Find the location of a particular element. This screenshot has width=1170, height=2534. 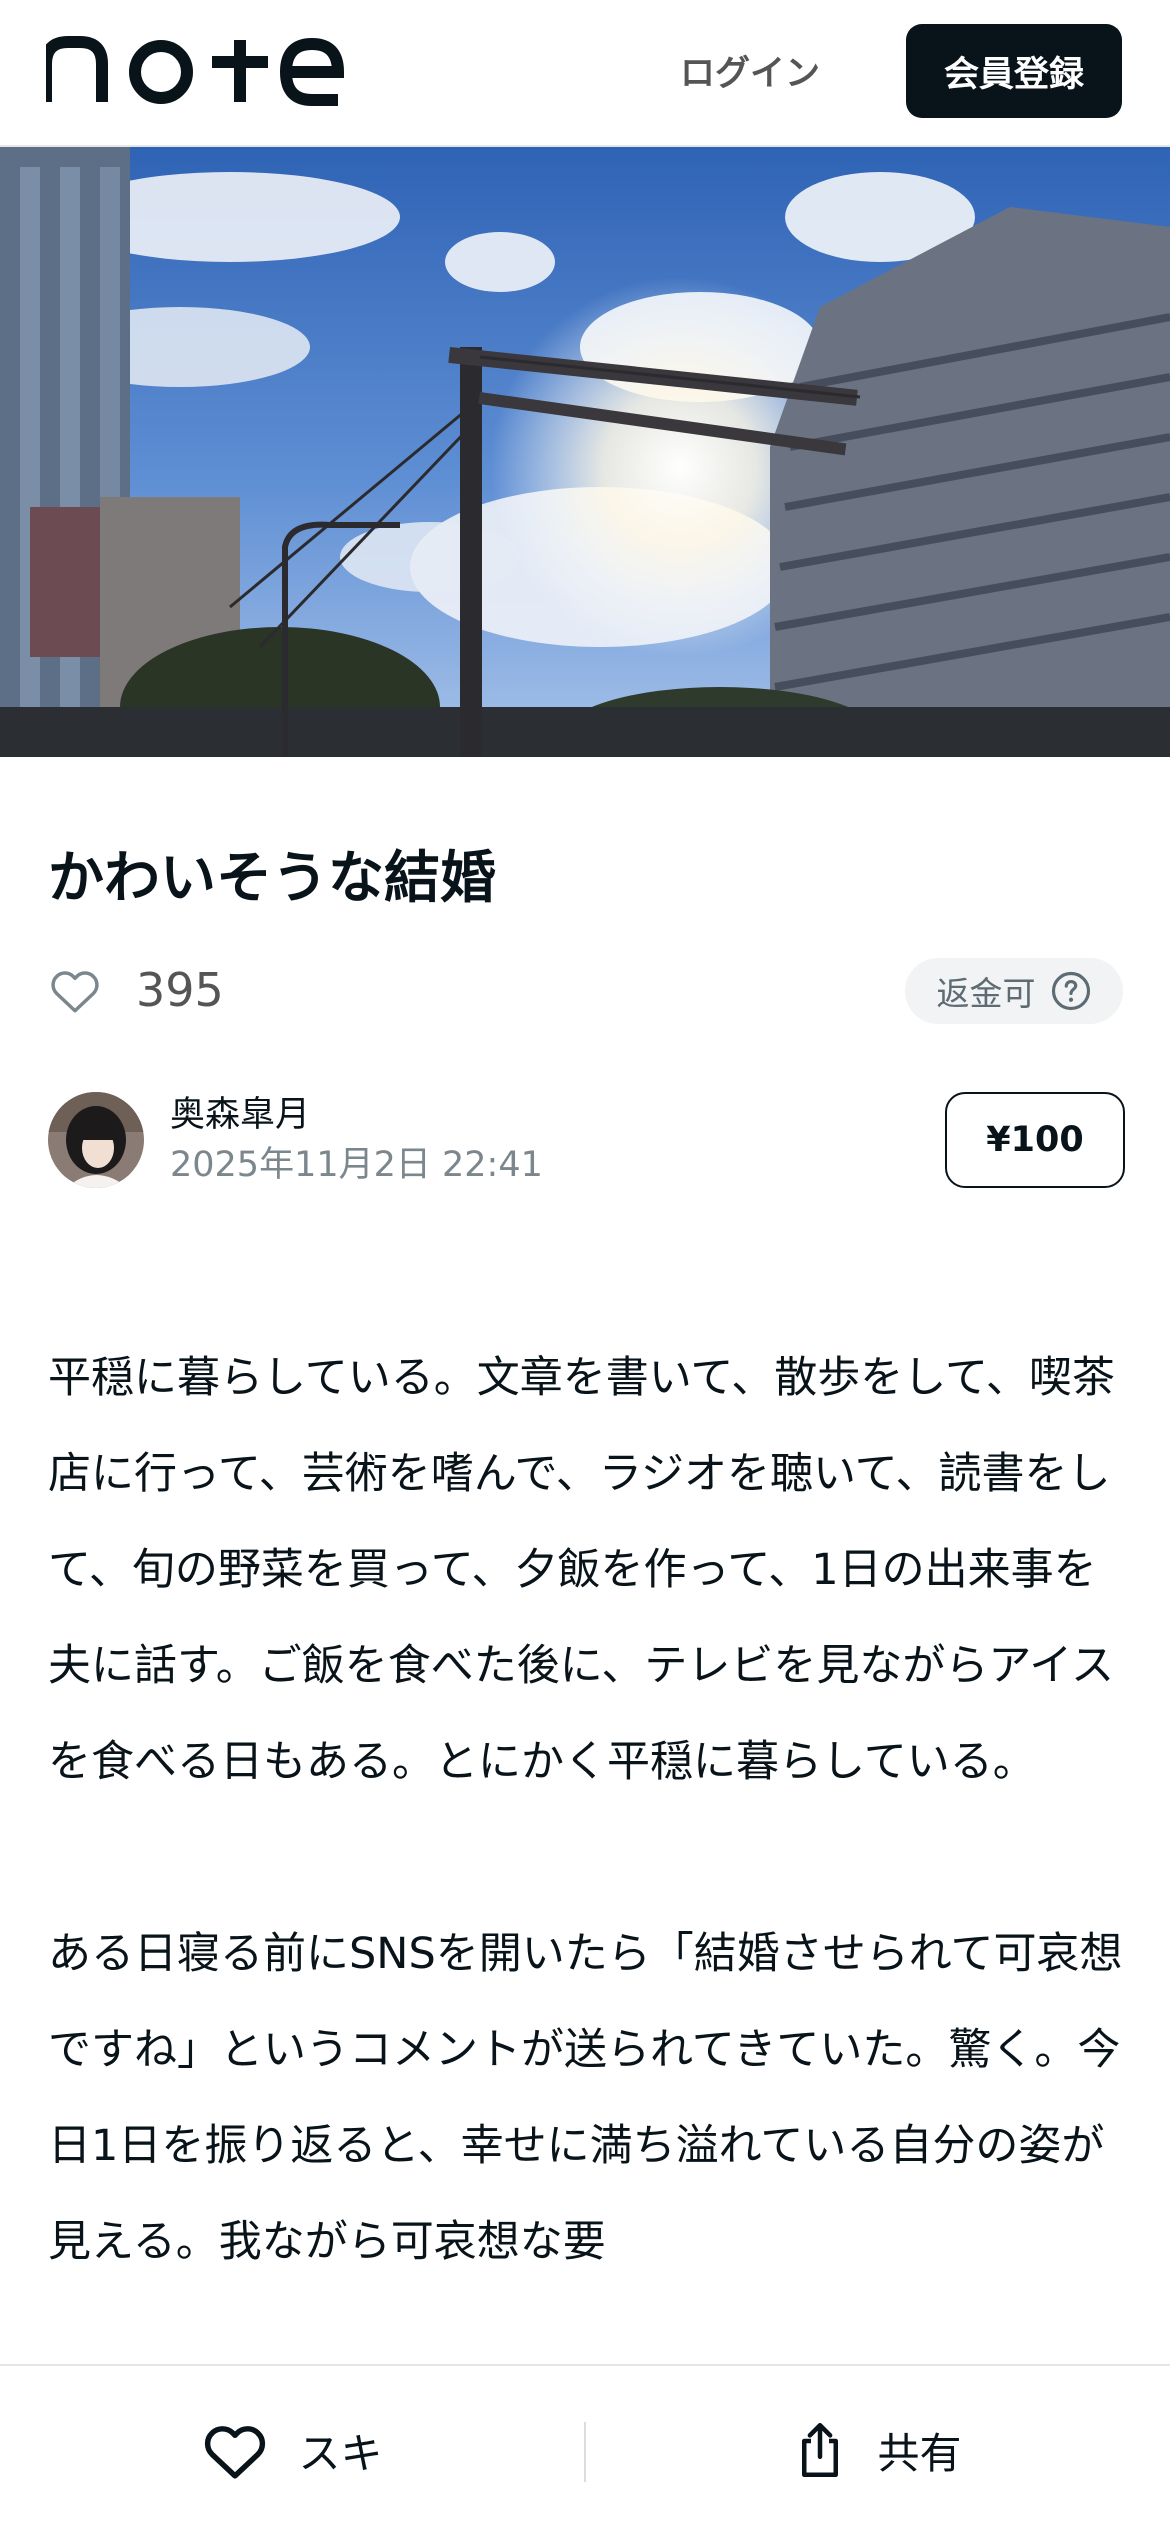

bottom-action-bar: スキ 共有 is located at coordinates (585, 2449).